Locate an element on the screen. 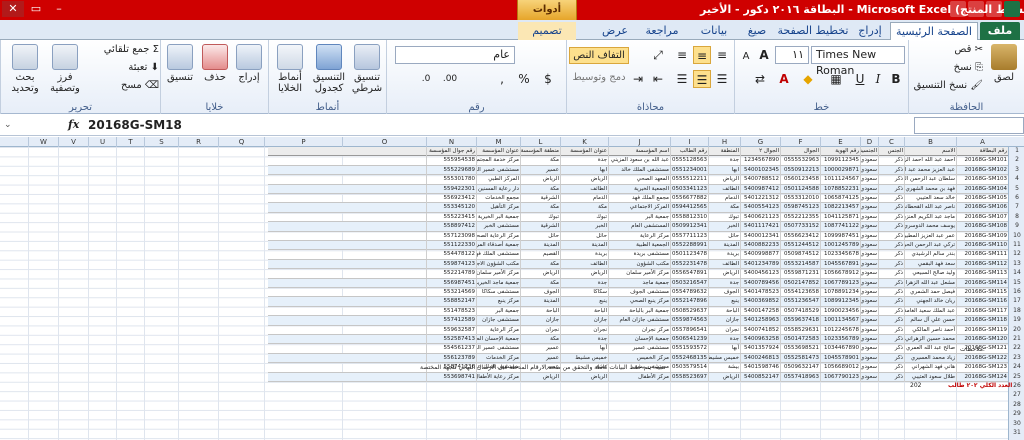 The height and width of the screenshot is (440, 1024). table-cell: جدة is located at coordinates (584, 283).